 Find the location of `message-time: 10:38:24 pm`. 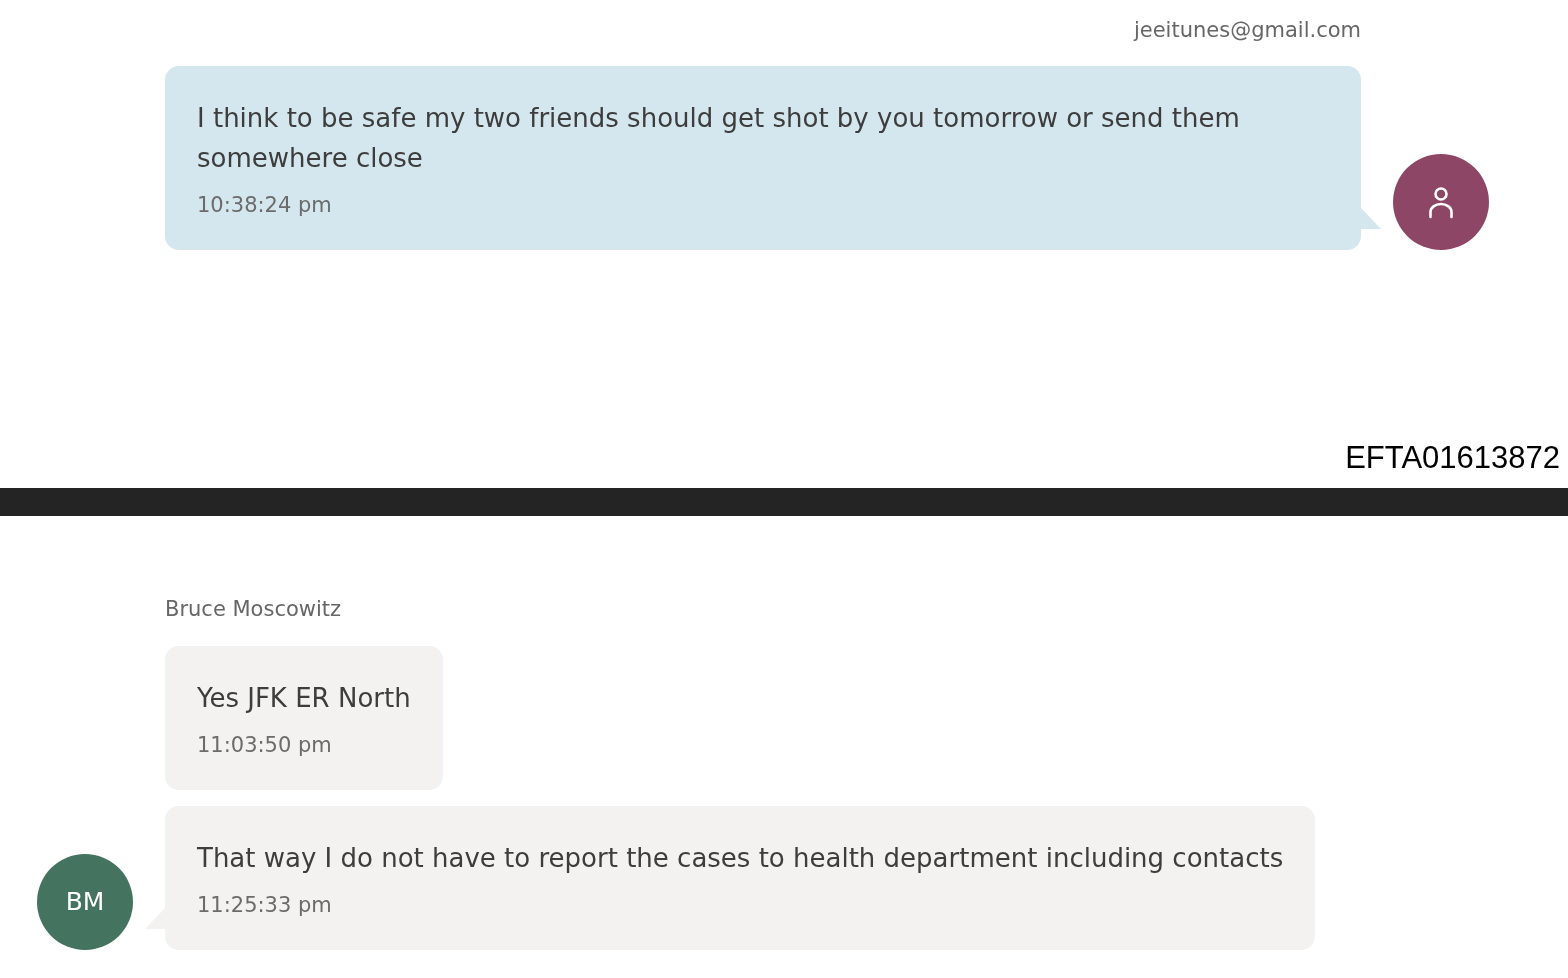

message-time: 10:38:24 pm is located at coordinates (265, 205).